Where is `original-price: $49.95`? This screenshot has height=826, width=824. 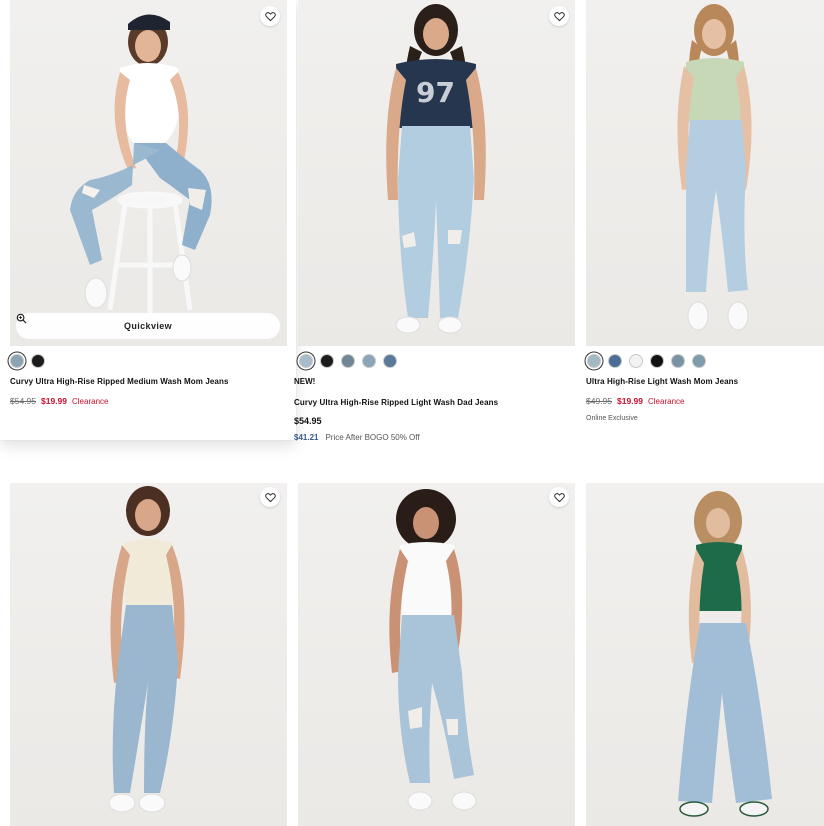
original-price: $49.95 is located at coordinates (599, 401).